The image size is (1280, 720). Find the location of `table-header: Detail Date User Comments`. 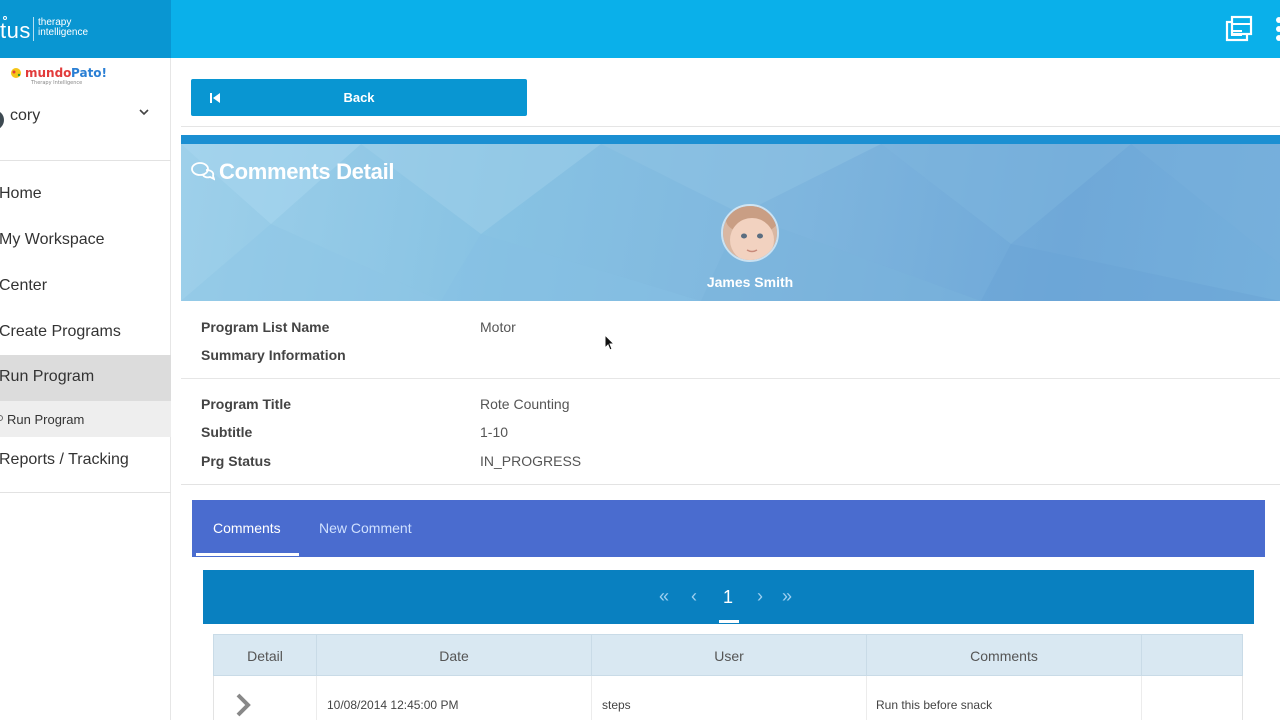

table-header: Detail Date User Comments is located at coordinates (728, 655).